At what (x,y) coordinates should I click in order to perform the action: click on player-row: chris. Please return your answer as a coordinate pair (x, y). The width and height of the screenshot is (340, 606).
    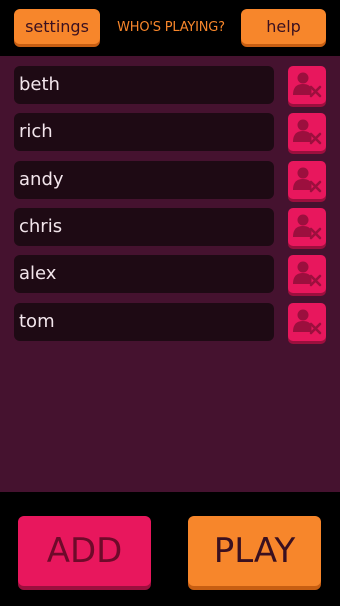
    Looking at the image, I should click on (170, 227).